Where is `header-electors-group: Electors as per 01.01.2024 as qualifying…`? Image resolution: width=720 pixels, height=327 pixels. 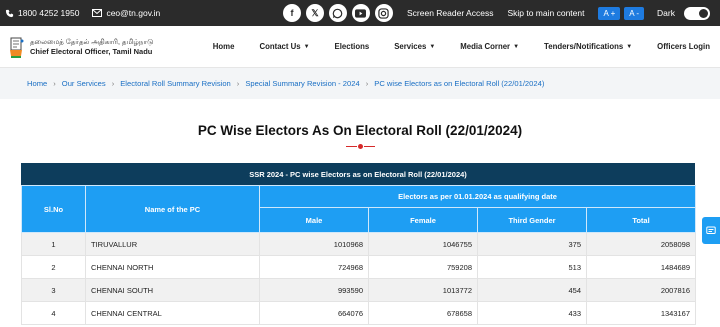
header-electors-group: Electors as per 01.01.2024 as qualifying… is located at coordinates (477, 196).